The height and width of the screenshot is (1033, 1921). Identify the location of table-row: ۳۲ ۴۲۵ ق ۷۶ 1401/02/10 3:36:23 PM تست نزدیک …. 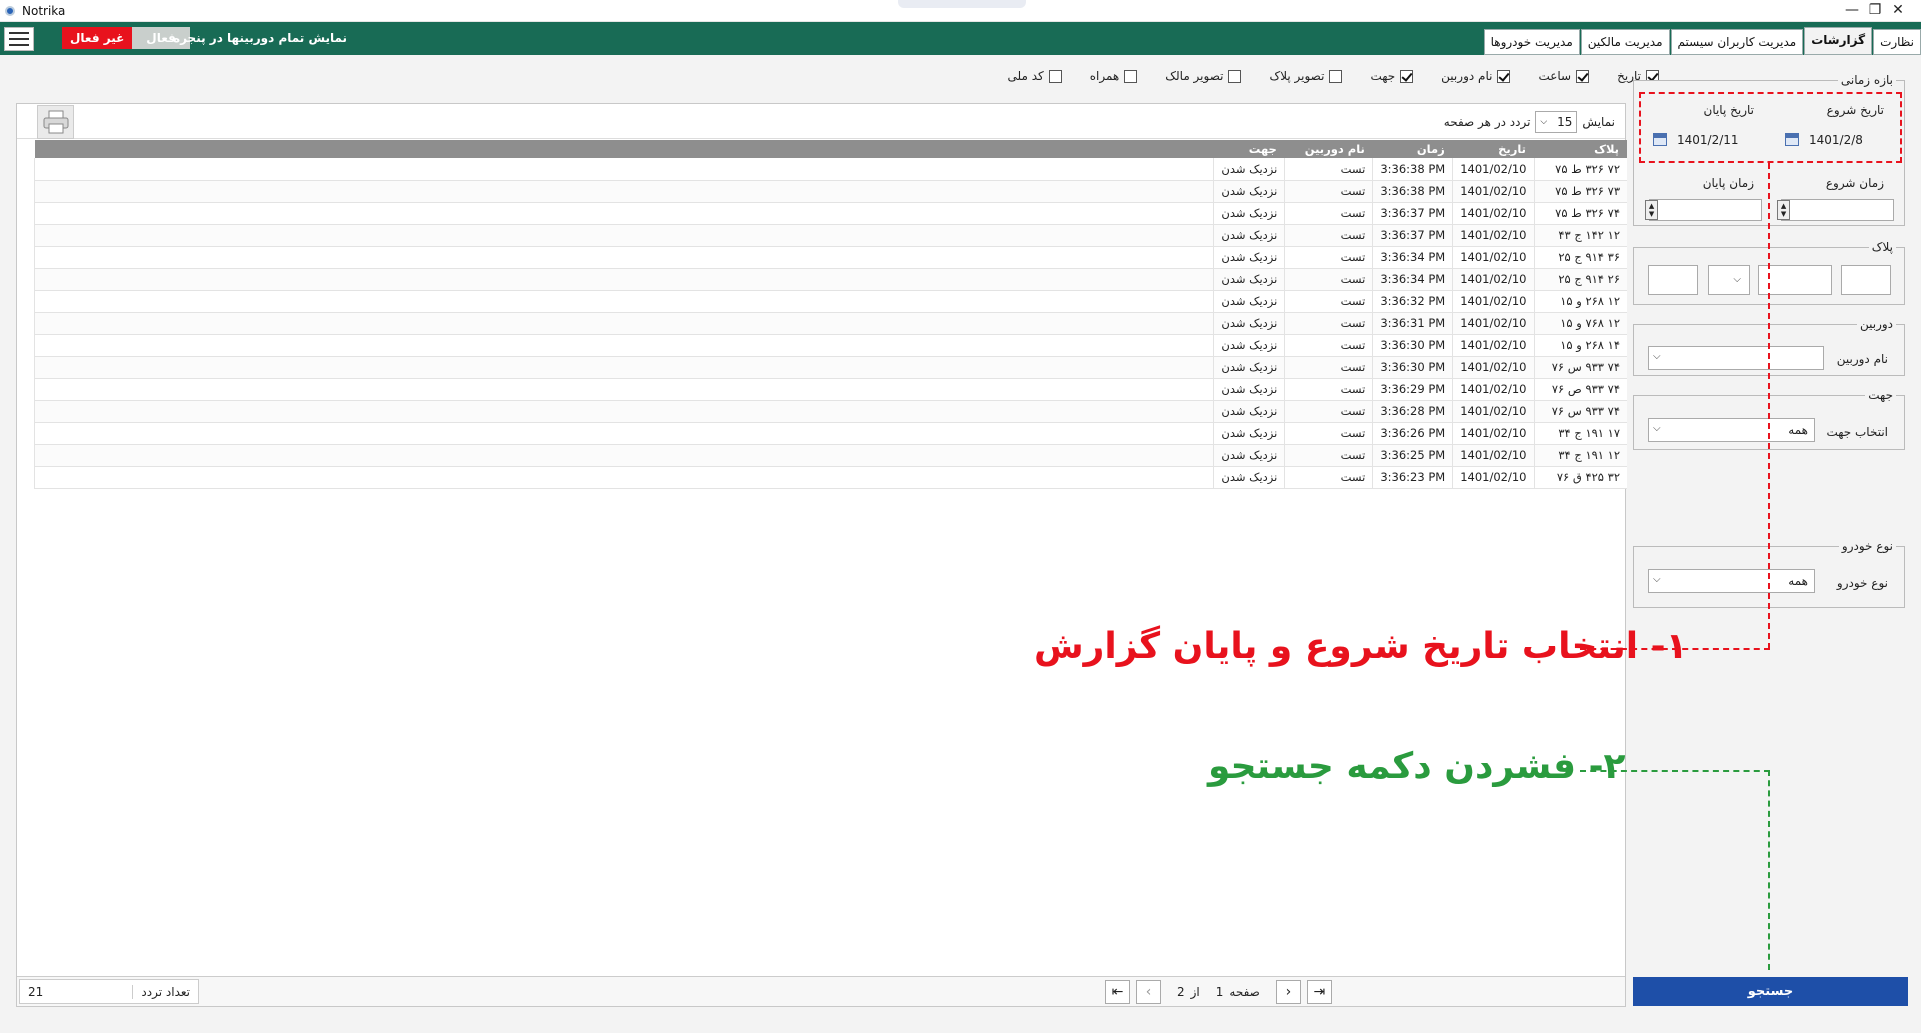
(830, 477).